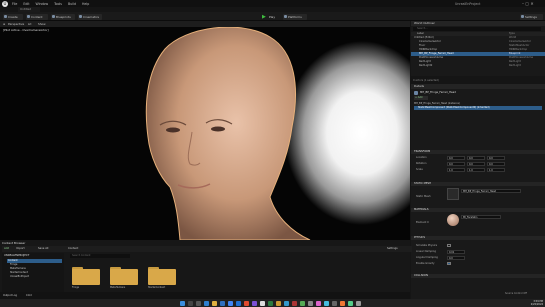 The height and width of the screenshot is (307, 545). I want to click on rotation-x: 0.0, so click(456, 163).